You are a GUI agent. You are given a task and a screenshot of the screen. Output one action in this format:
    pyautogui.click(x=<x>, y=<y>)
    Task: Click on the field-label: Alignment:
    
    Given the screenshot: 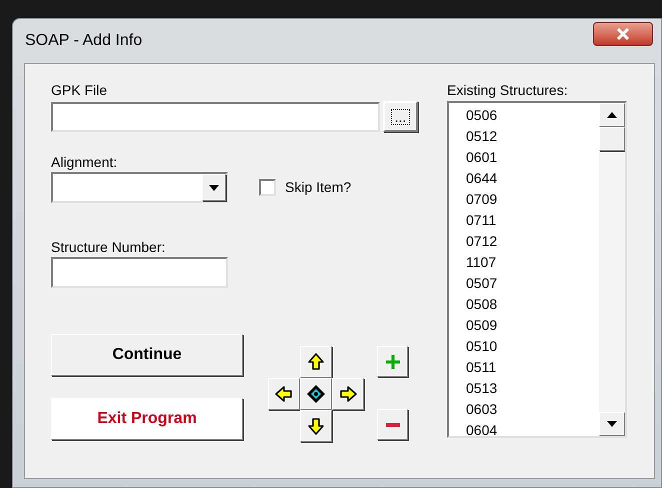 What is the action you would take?
    pyautogui.click(x=84, y=162)
    